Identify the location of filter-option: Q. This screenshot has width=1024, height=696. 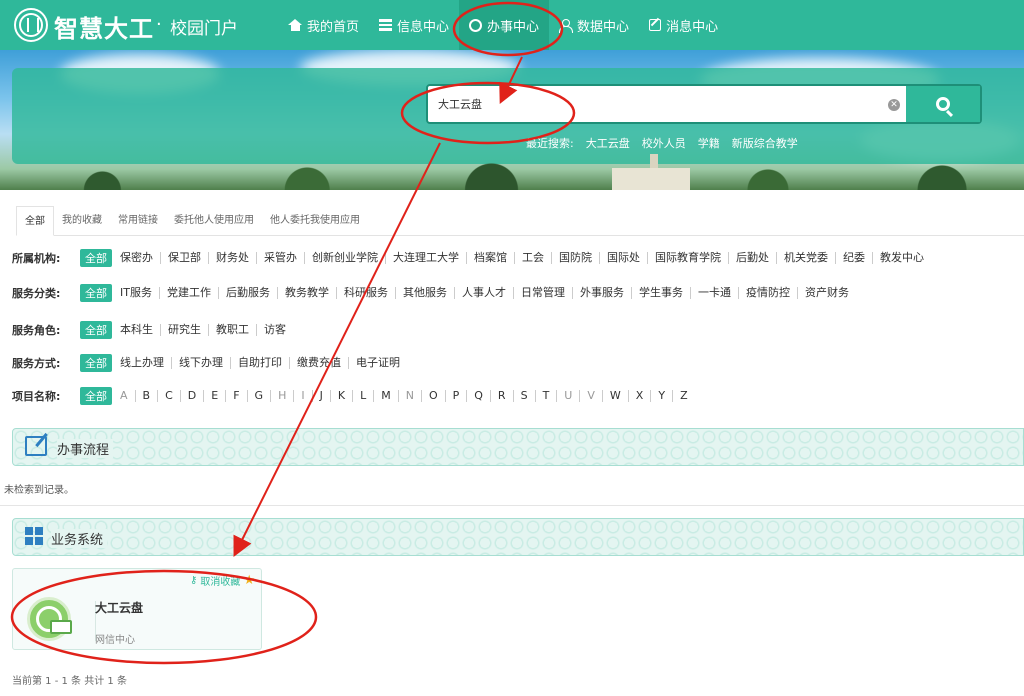
(478, 396).